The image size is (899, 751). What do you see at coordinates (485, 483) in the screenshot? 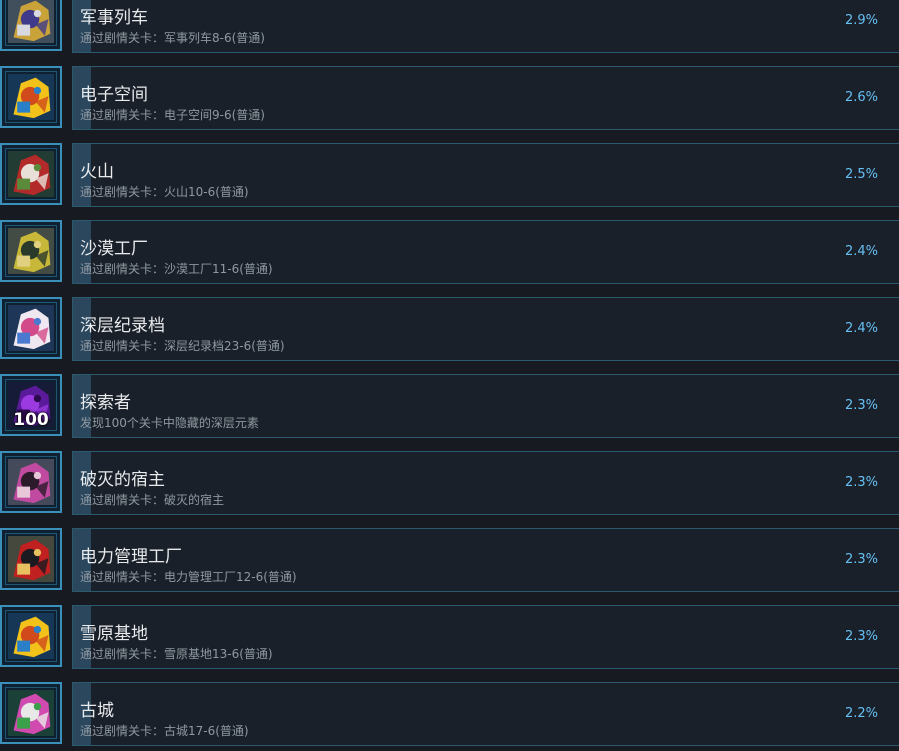
I see `achievement-card: 破灭的宿主 通过剧情关卡：破灭的宿主 2.3%` at bounding box center [485, 483].